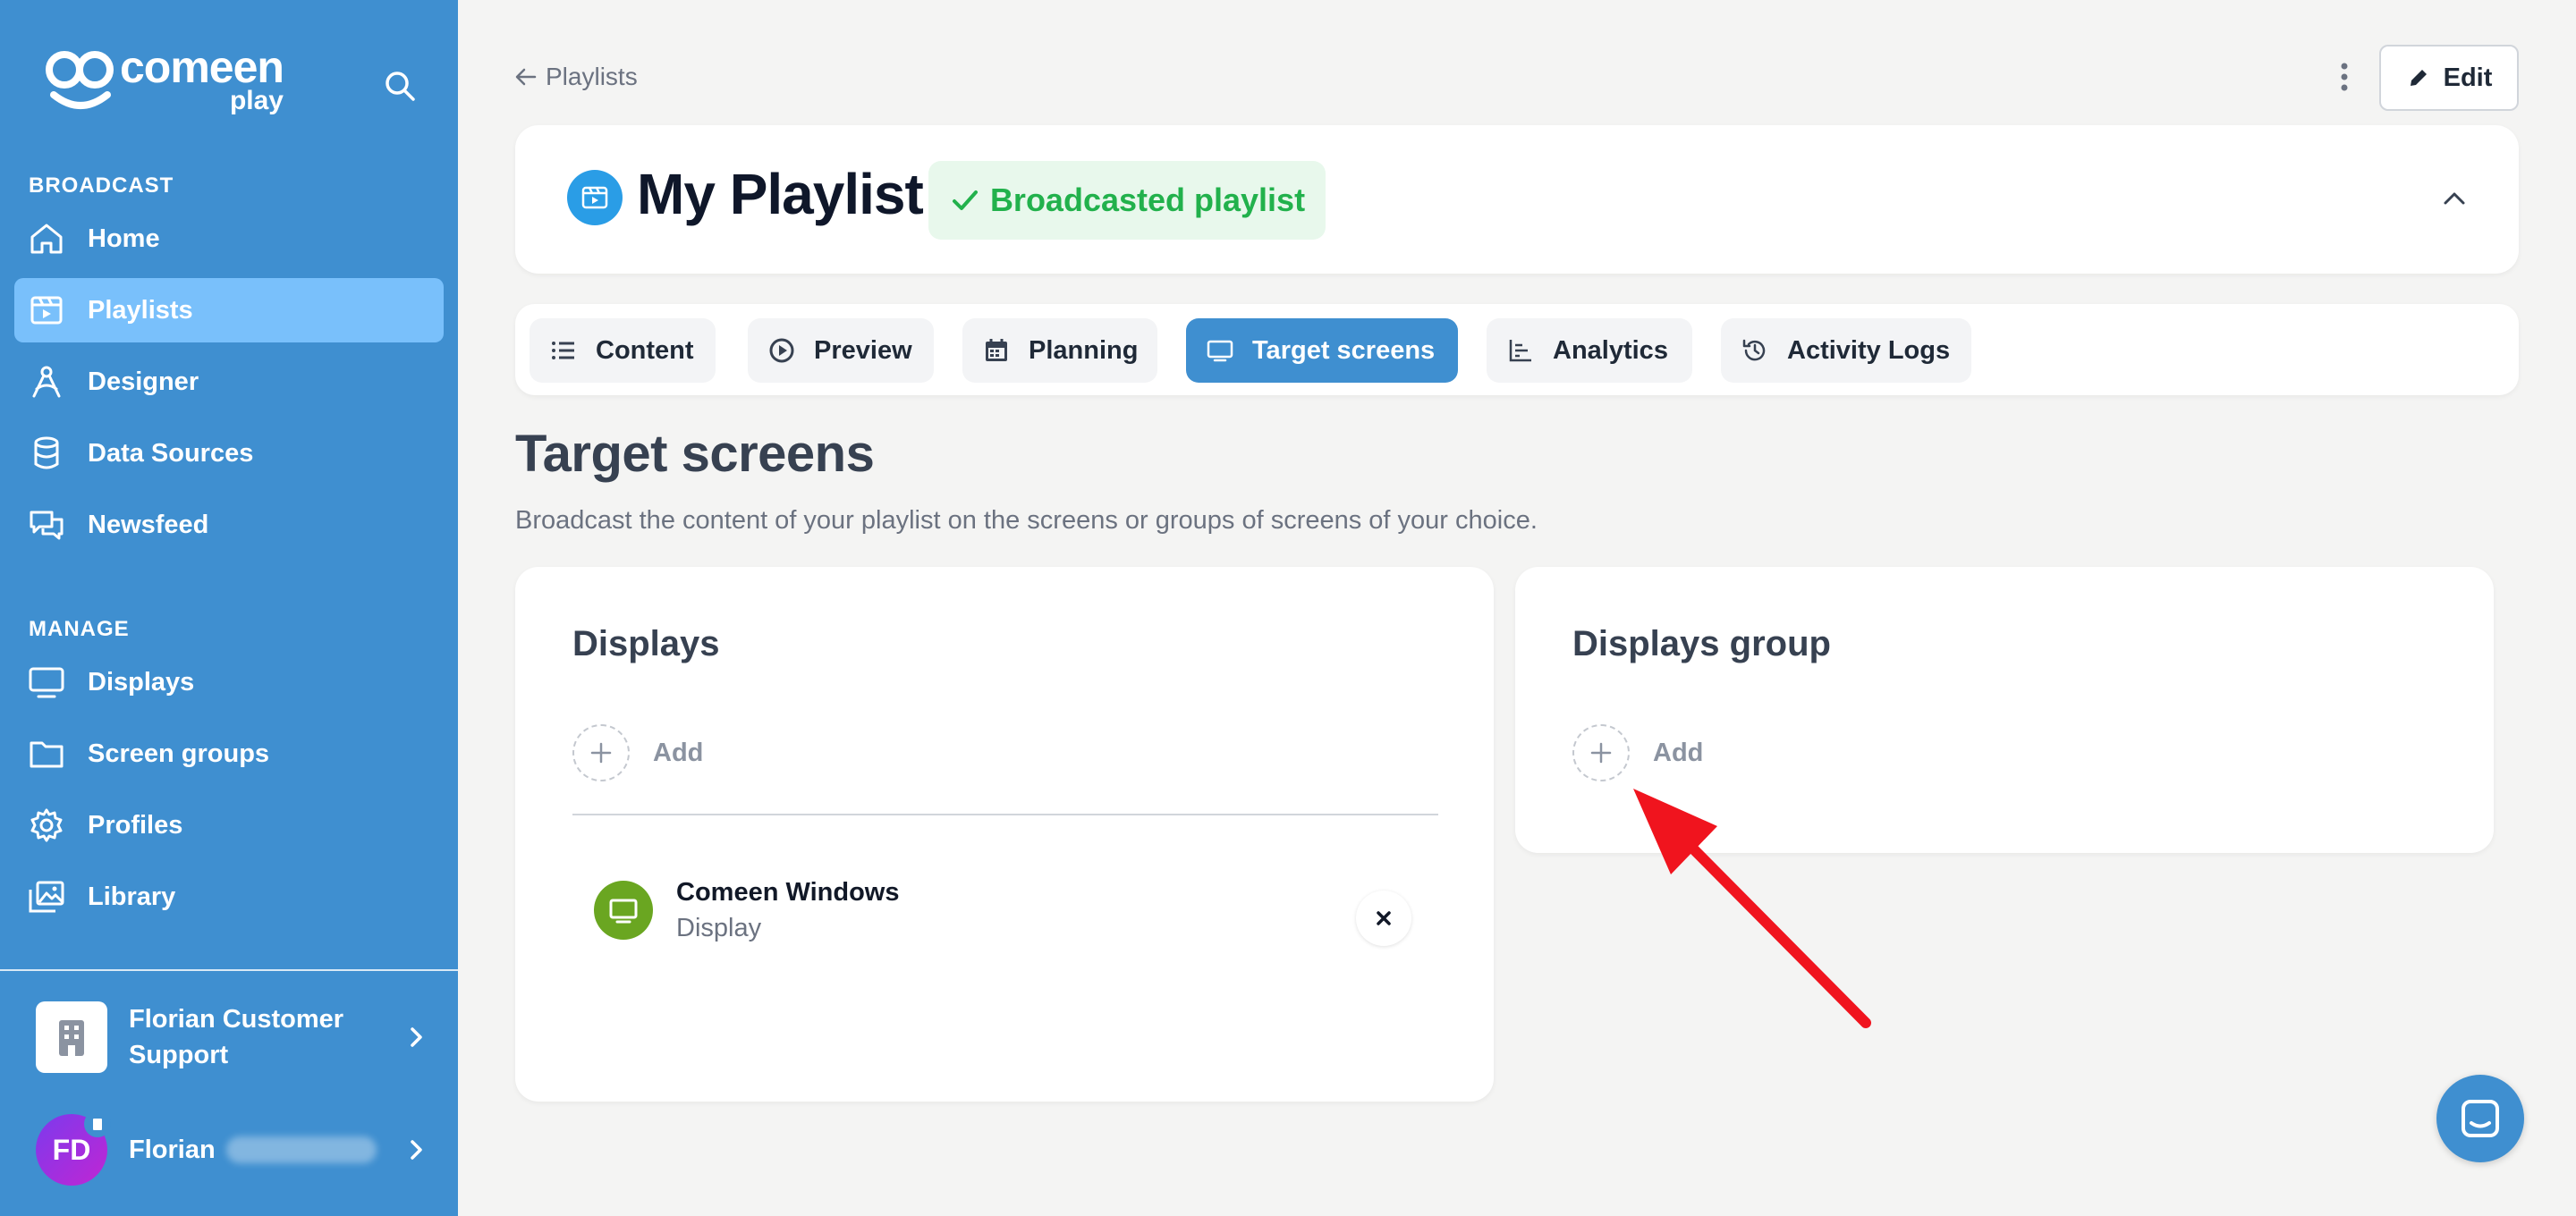 The image size is (2576, 1216). Describe the element at coordinates (400, 86) in the screenshot. I see `search-icon` at that location.